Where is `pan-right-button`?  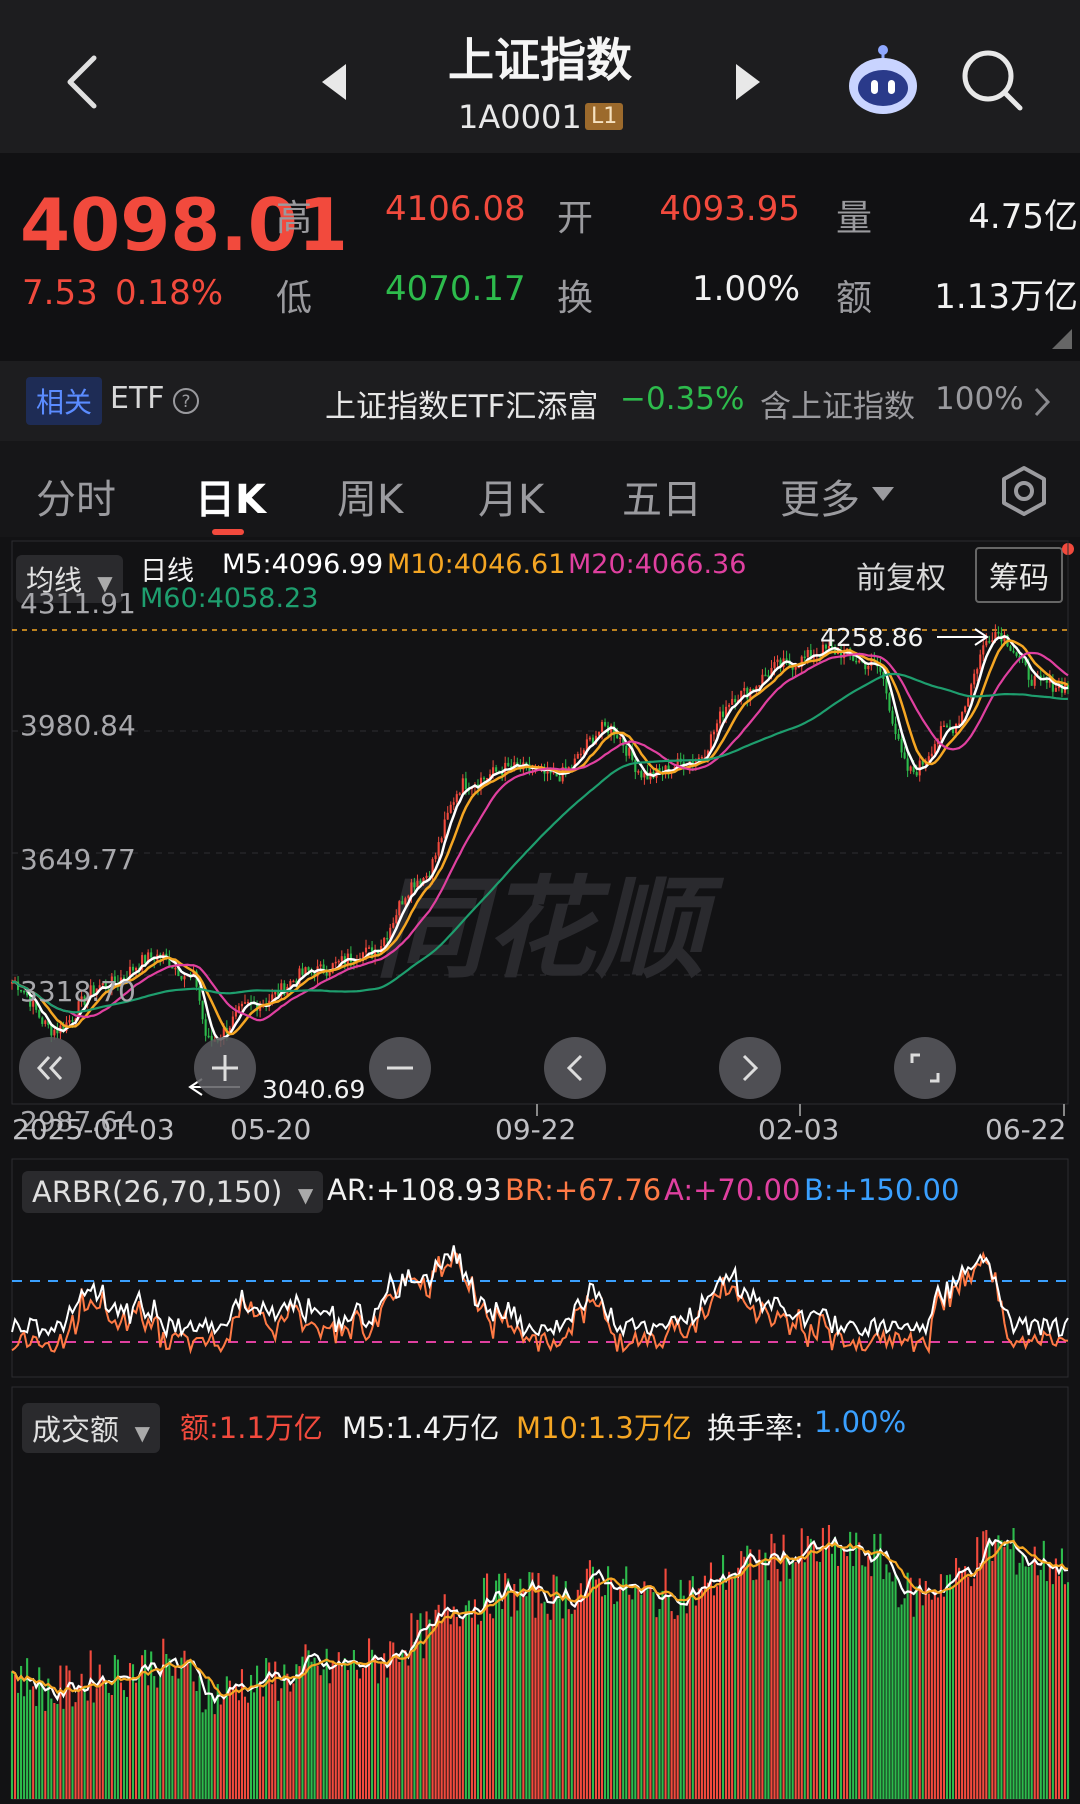 pan-right-button is located at coordinates (750, 1068).